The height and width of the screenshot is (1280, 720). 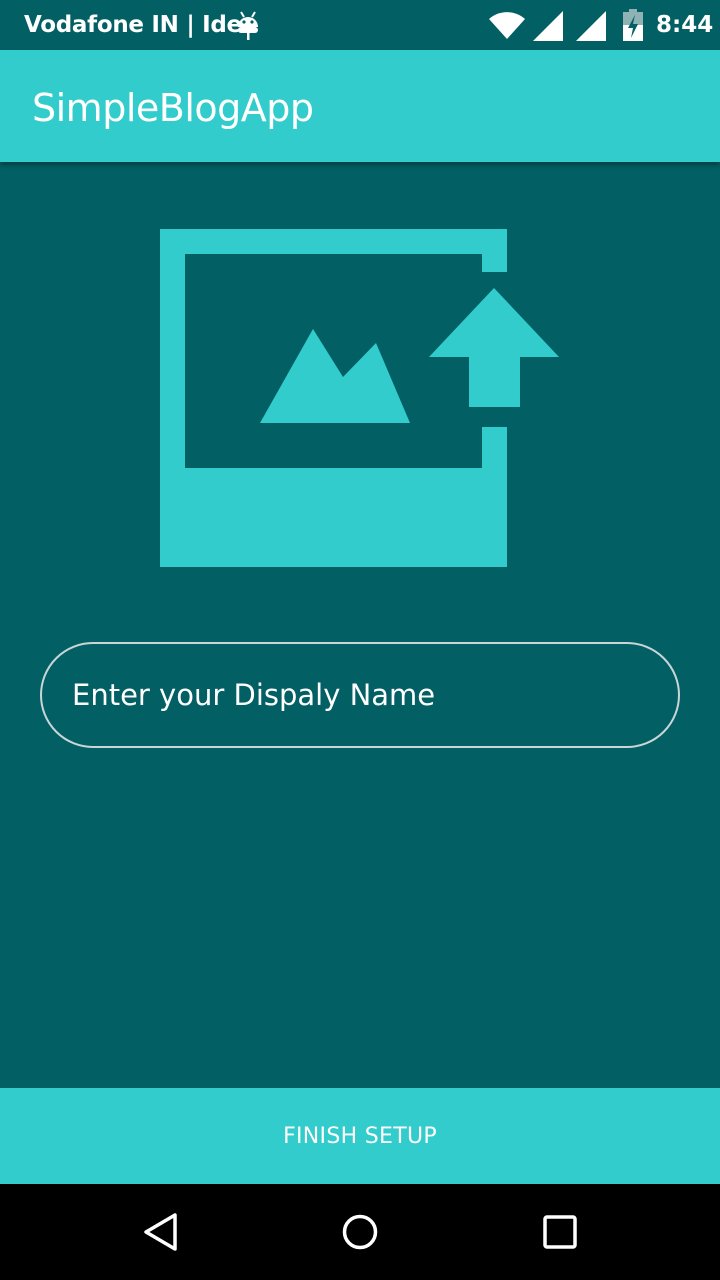 I want to click on carrier-name: Vodafone IN | Idea, so click(x=141, y=25).